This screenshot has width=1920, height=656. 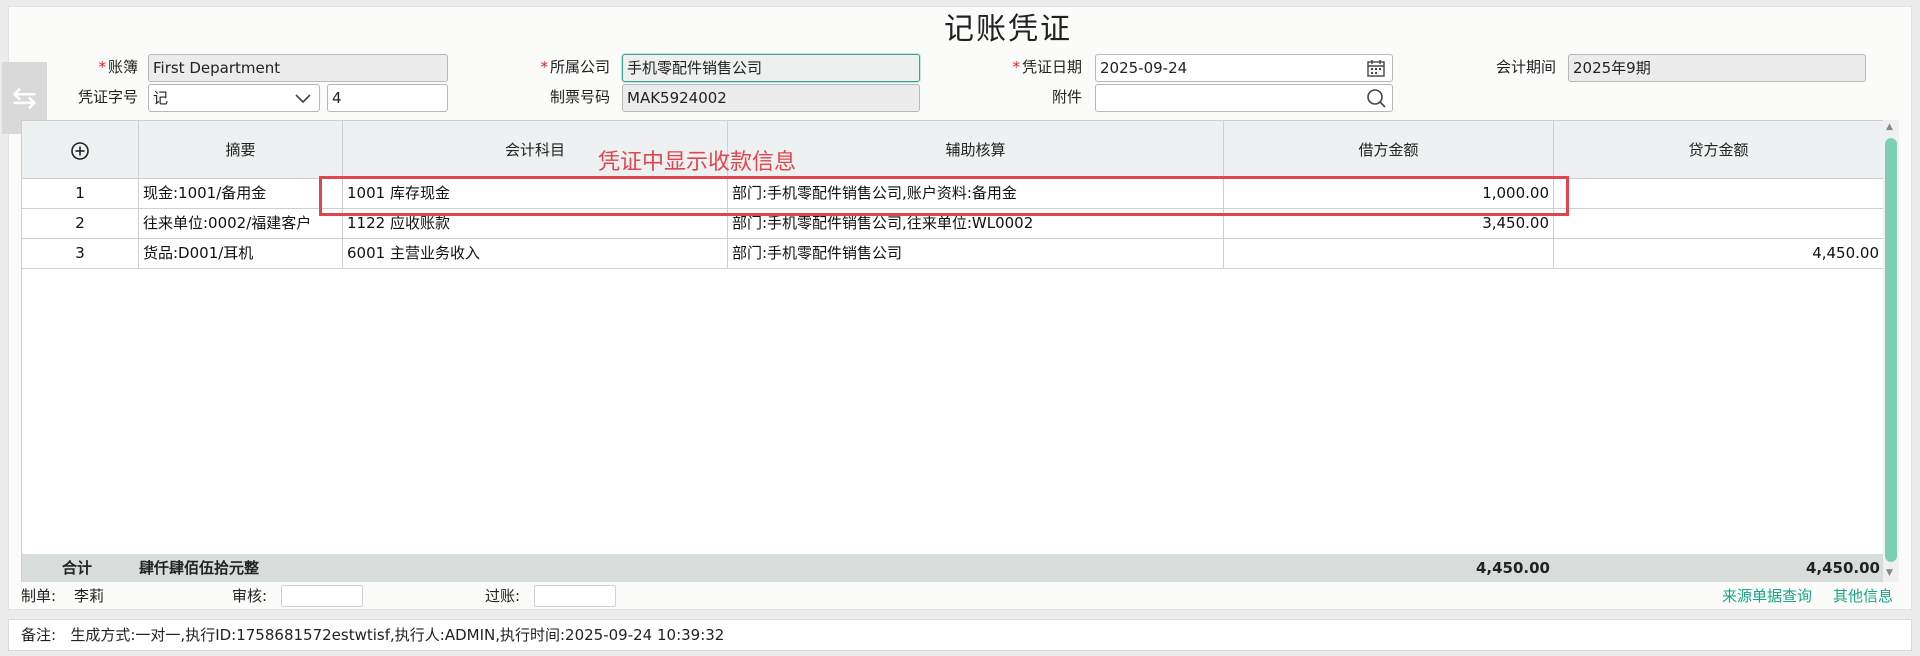 I want to click on column-header-debit: 借方金额, so click(x=1389, y=150).